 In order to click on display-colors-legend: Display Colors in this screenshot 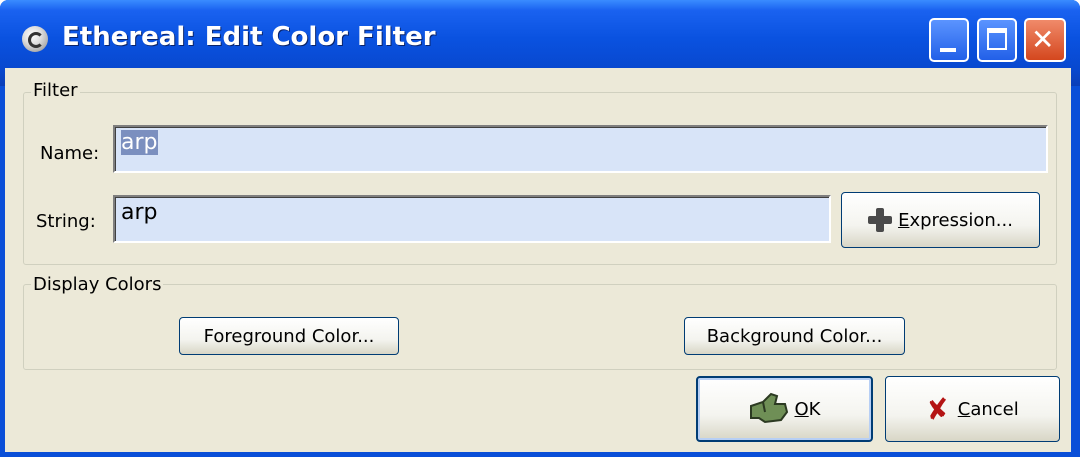, I will do `click(97, 284)`.